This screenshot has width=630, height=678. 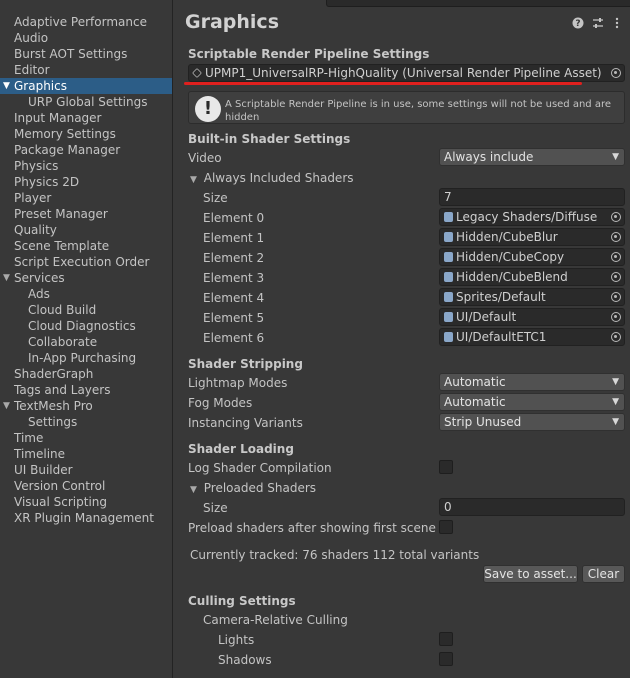 I want to click on kebab-menu-icon, so click(x=617, y=23).